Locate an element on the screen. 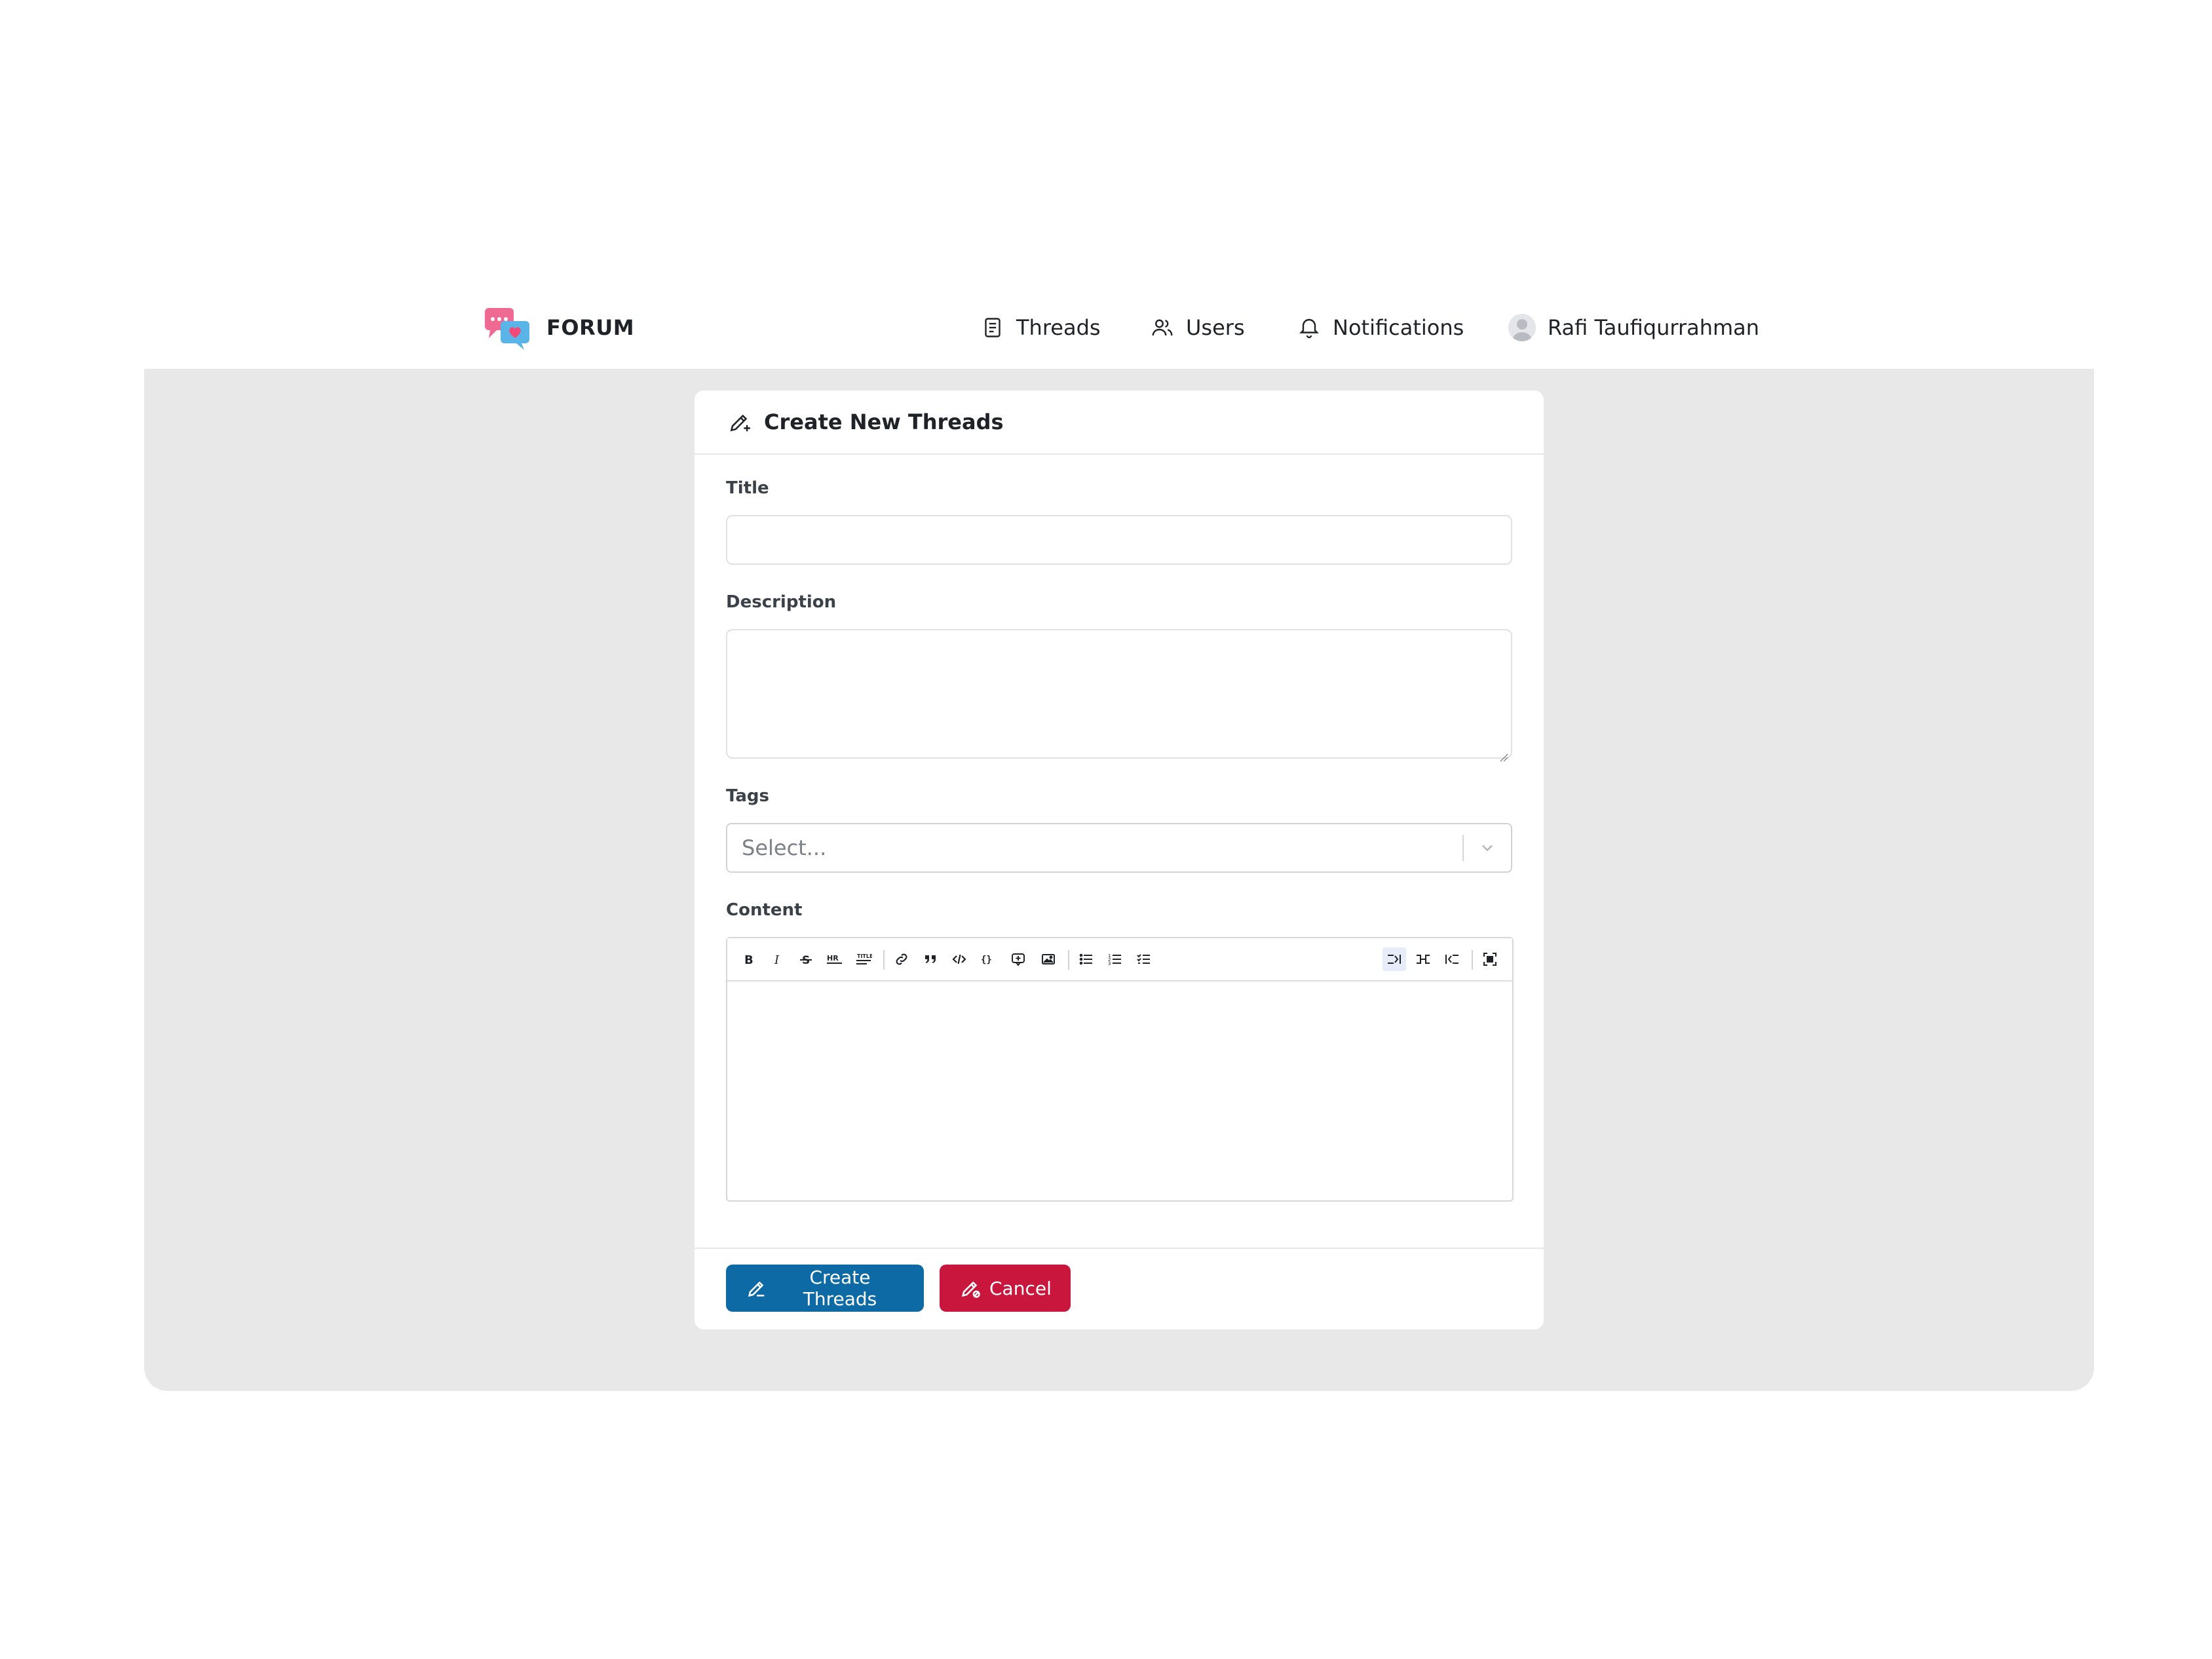 The width and height of the screenshot is (2212, 1659). cancel-button: Cancel is located at coordinates (1005, 1289).